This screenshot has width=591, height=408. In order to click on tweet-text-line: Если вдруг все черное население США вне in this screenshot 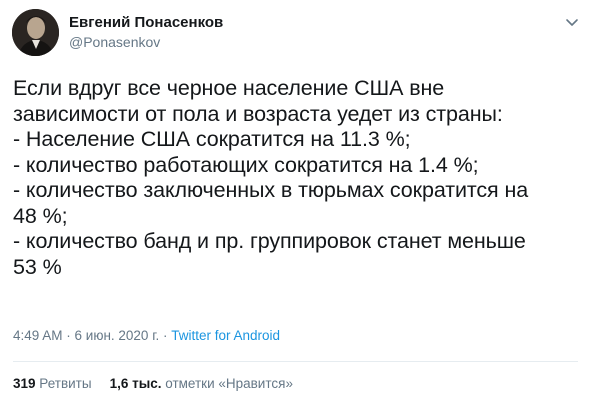, I will do `click(229, 88)`.